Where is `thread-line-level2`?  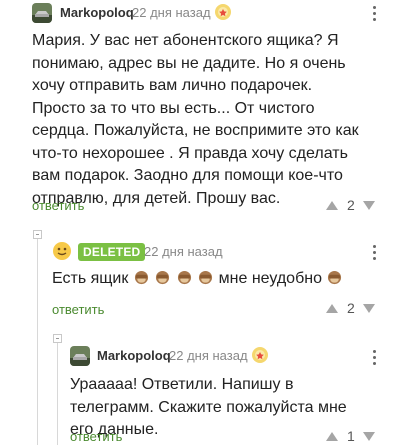 thread-line-level2 is located at coordinates (57, 393).